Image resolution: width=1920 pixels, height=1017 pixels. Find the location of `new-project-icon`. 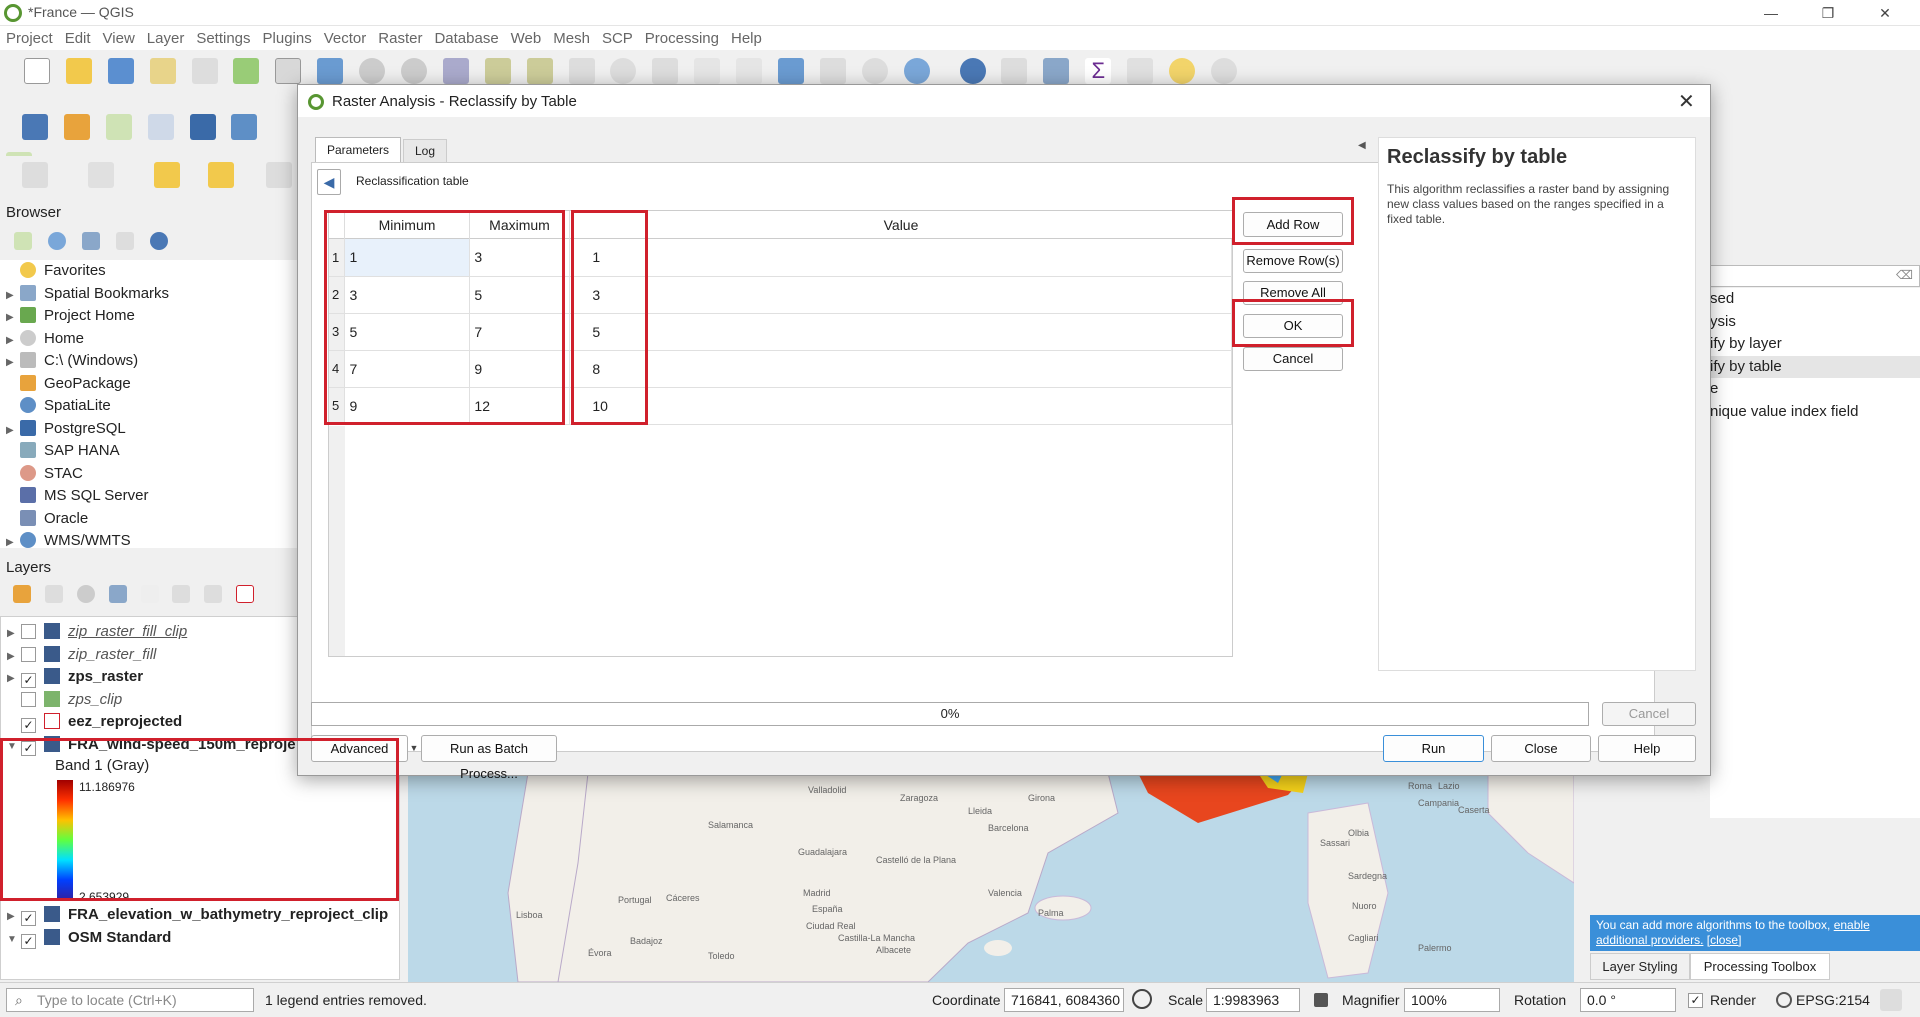

new-project-icon is located at coordinates (37, 71).